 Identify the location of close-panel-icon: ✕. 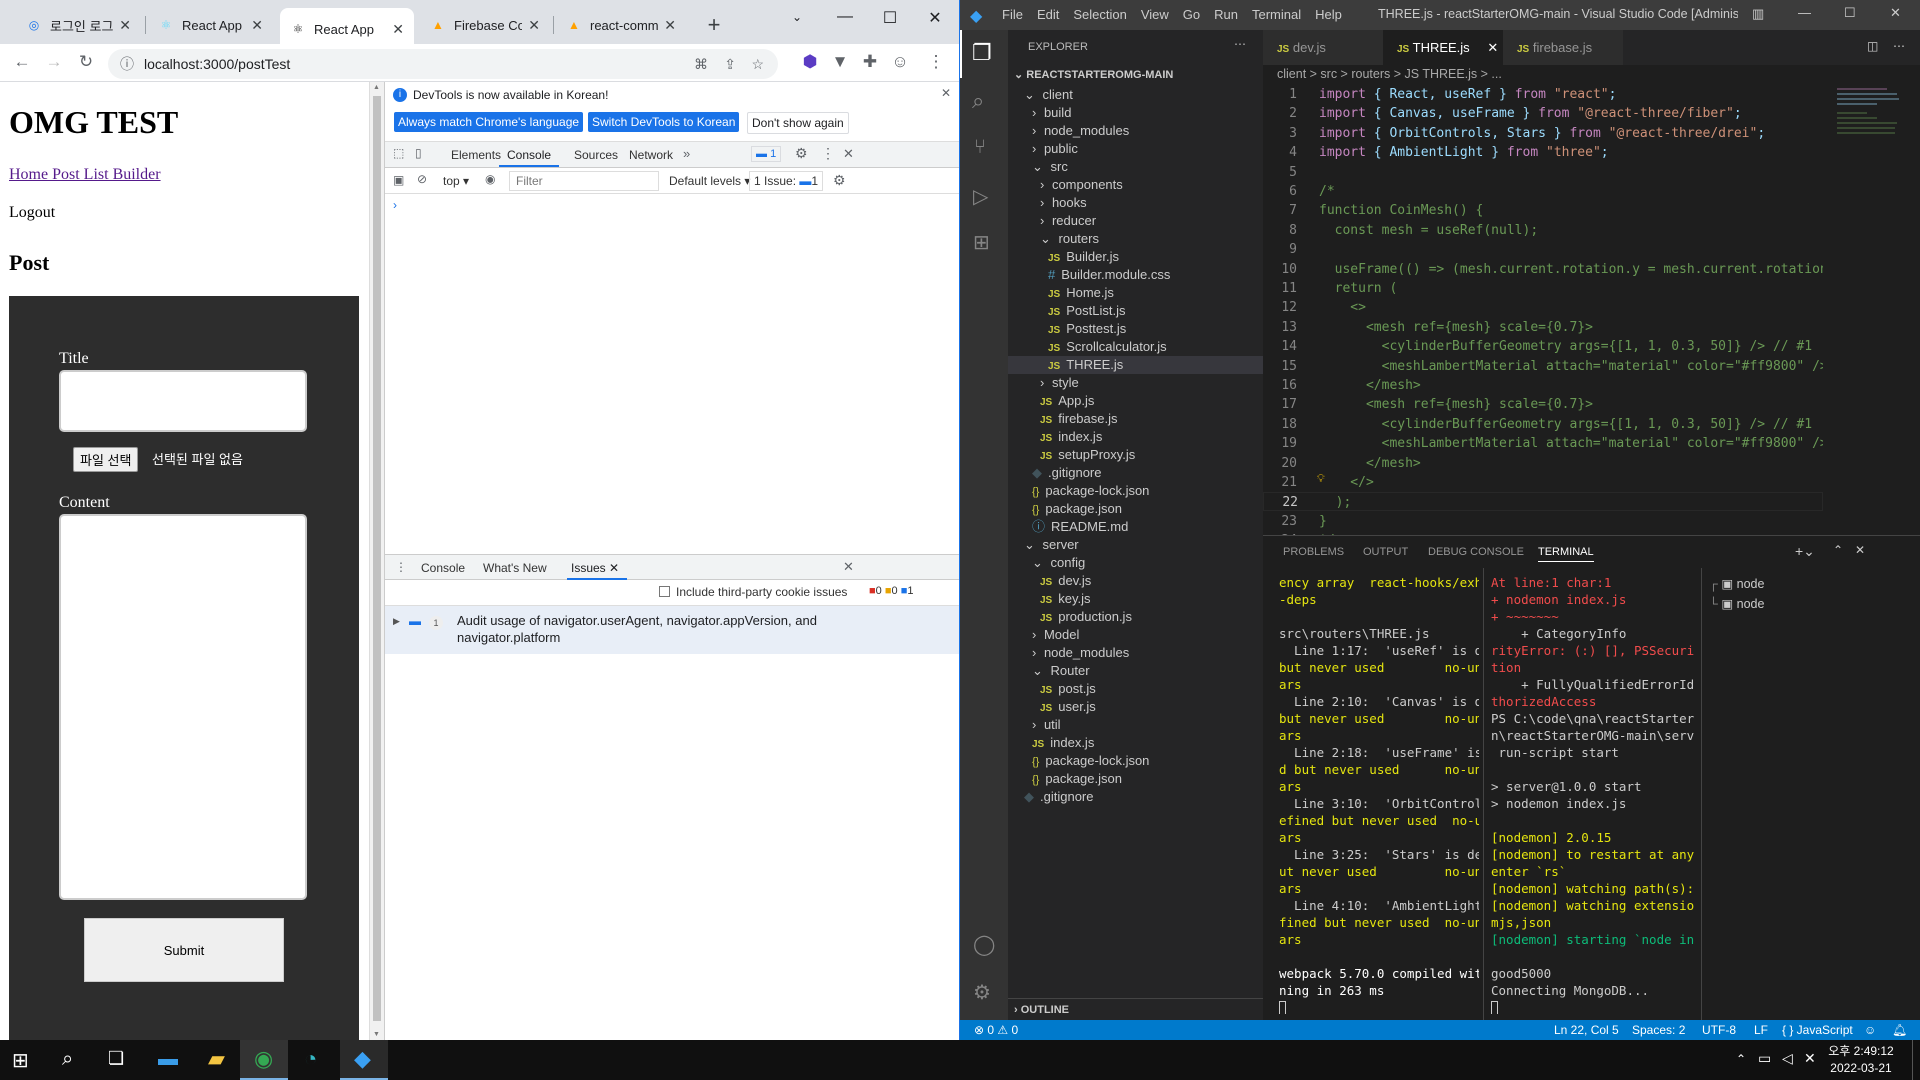
(1860, 550).